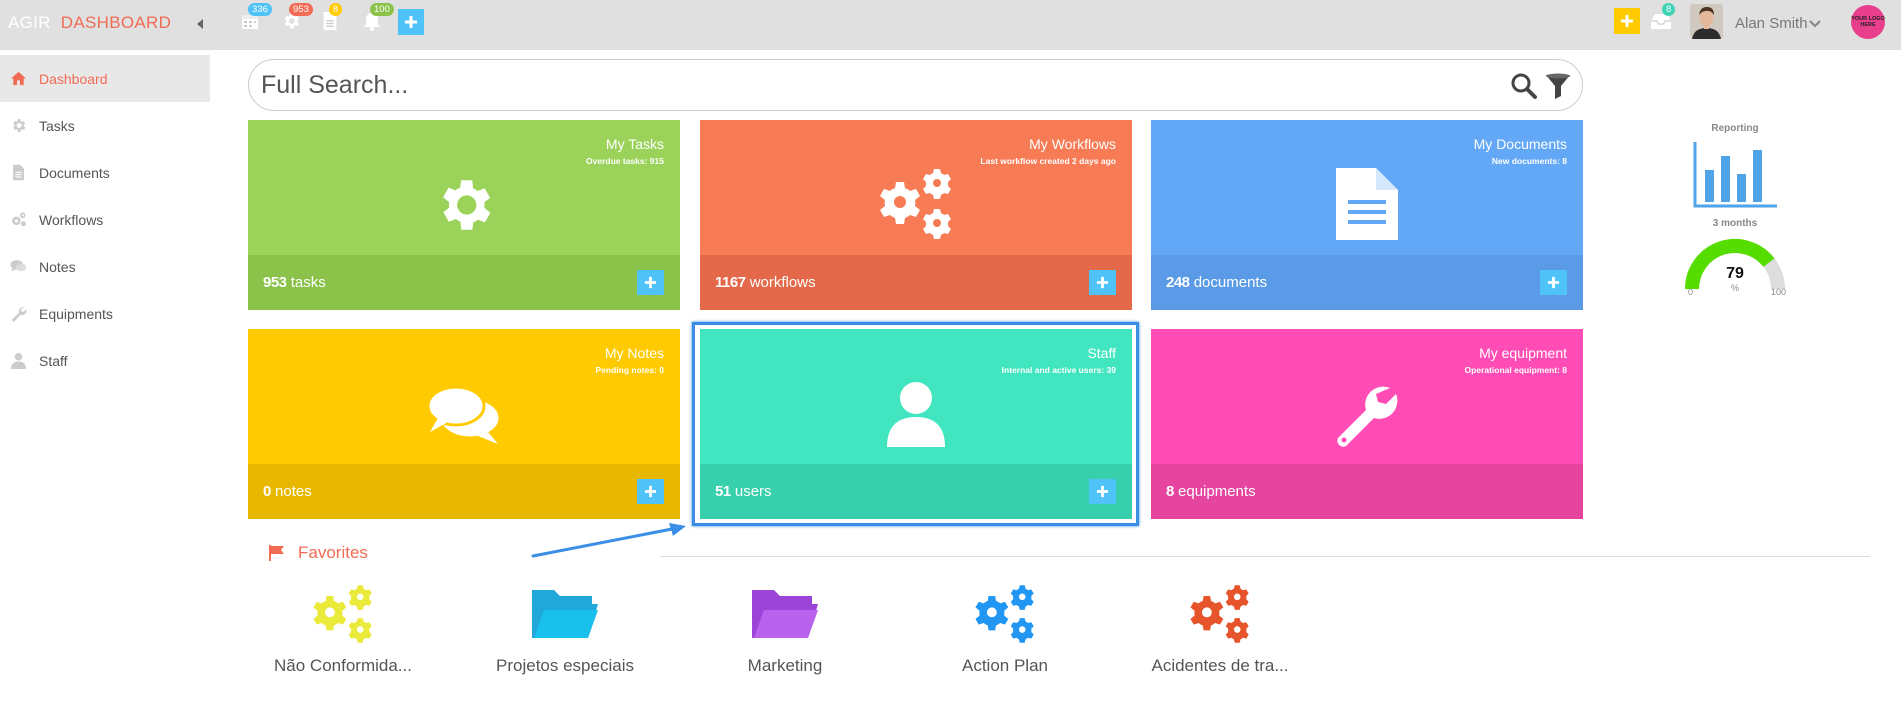 This screenshot has width=1901, height=707. What do you see at coordinates (1520, 144) in the screenshot?
I see `card-title: My Documents` at bounding box center [1520, 144].